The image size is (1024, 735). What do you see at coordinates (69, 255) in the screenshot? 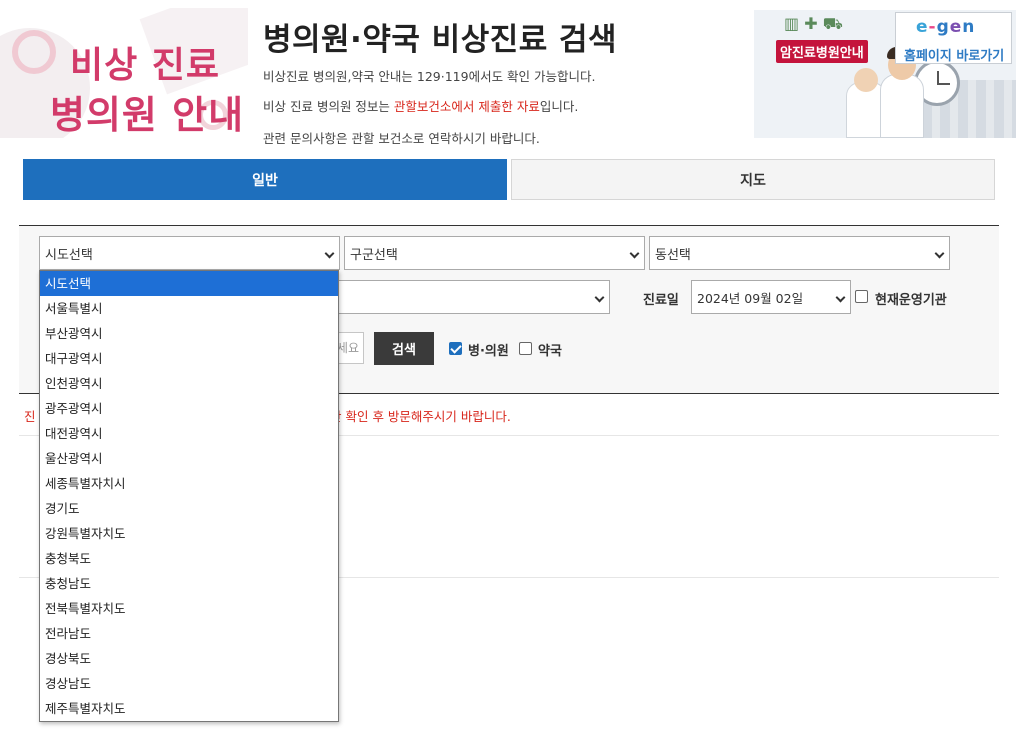
I see `sido-select-value: 시도선택` at bounding box center [69, 255].